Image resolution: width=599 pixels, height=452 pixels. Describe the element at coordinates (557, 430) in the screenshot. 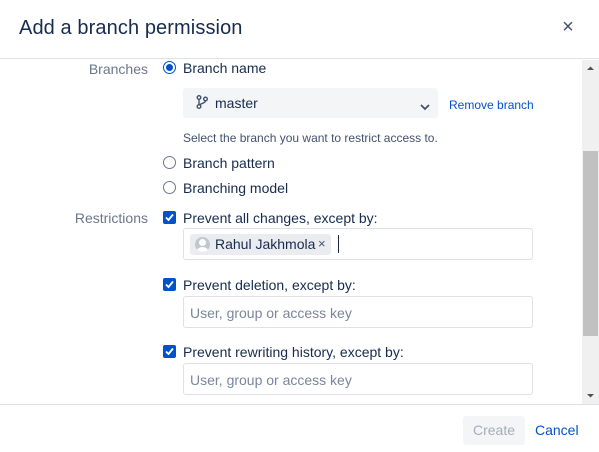

I see `cancel-button: Cancel` at that location.